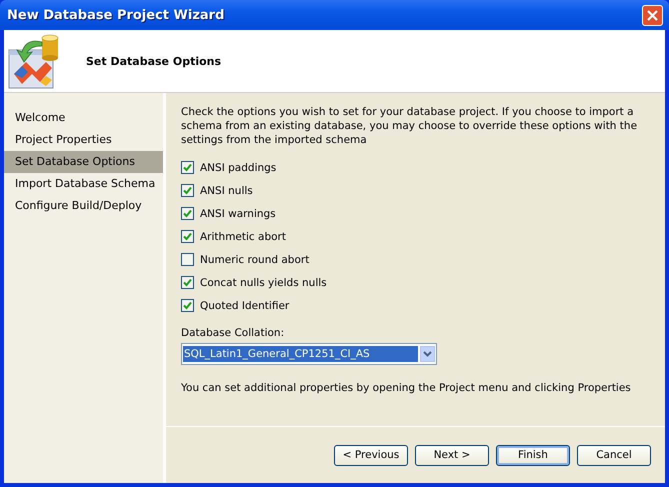 Image resolution: width=669 pixels, height=487 pixels. Describe the element at coordinates (233, 333) in the screenshot. I see `collation-label: Database Collation:` at that location.